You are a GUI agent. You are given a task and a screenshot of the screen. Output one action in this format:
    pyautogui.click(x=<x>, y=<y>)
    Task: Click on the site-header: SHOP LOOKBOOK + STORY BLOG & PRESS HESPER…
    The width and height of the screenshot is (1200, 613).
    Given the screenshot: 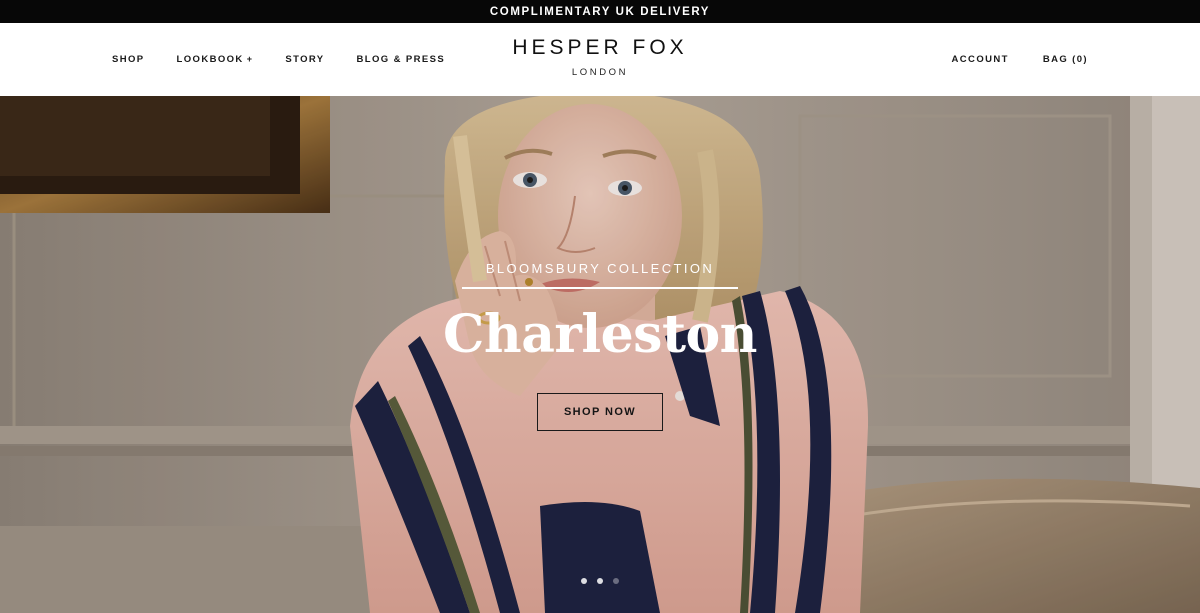 What is the action you would take?
    pyautogui.click(x=600, y=59)
    